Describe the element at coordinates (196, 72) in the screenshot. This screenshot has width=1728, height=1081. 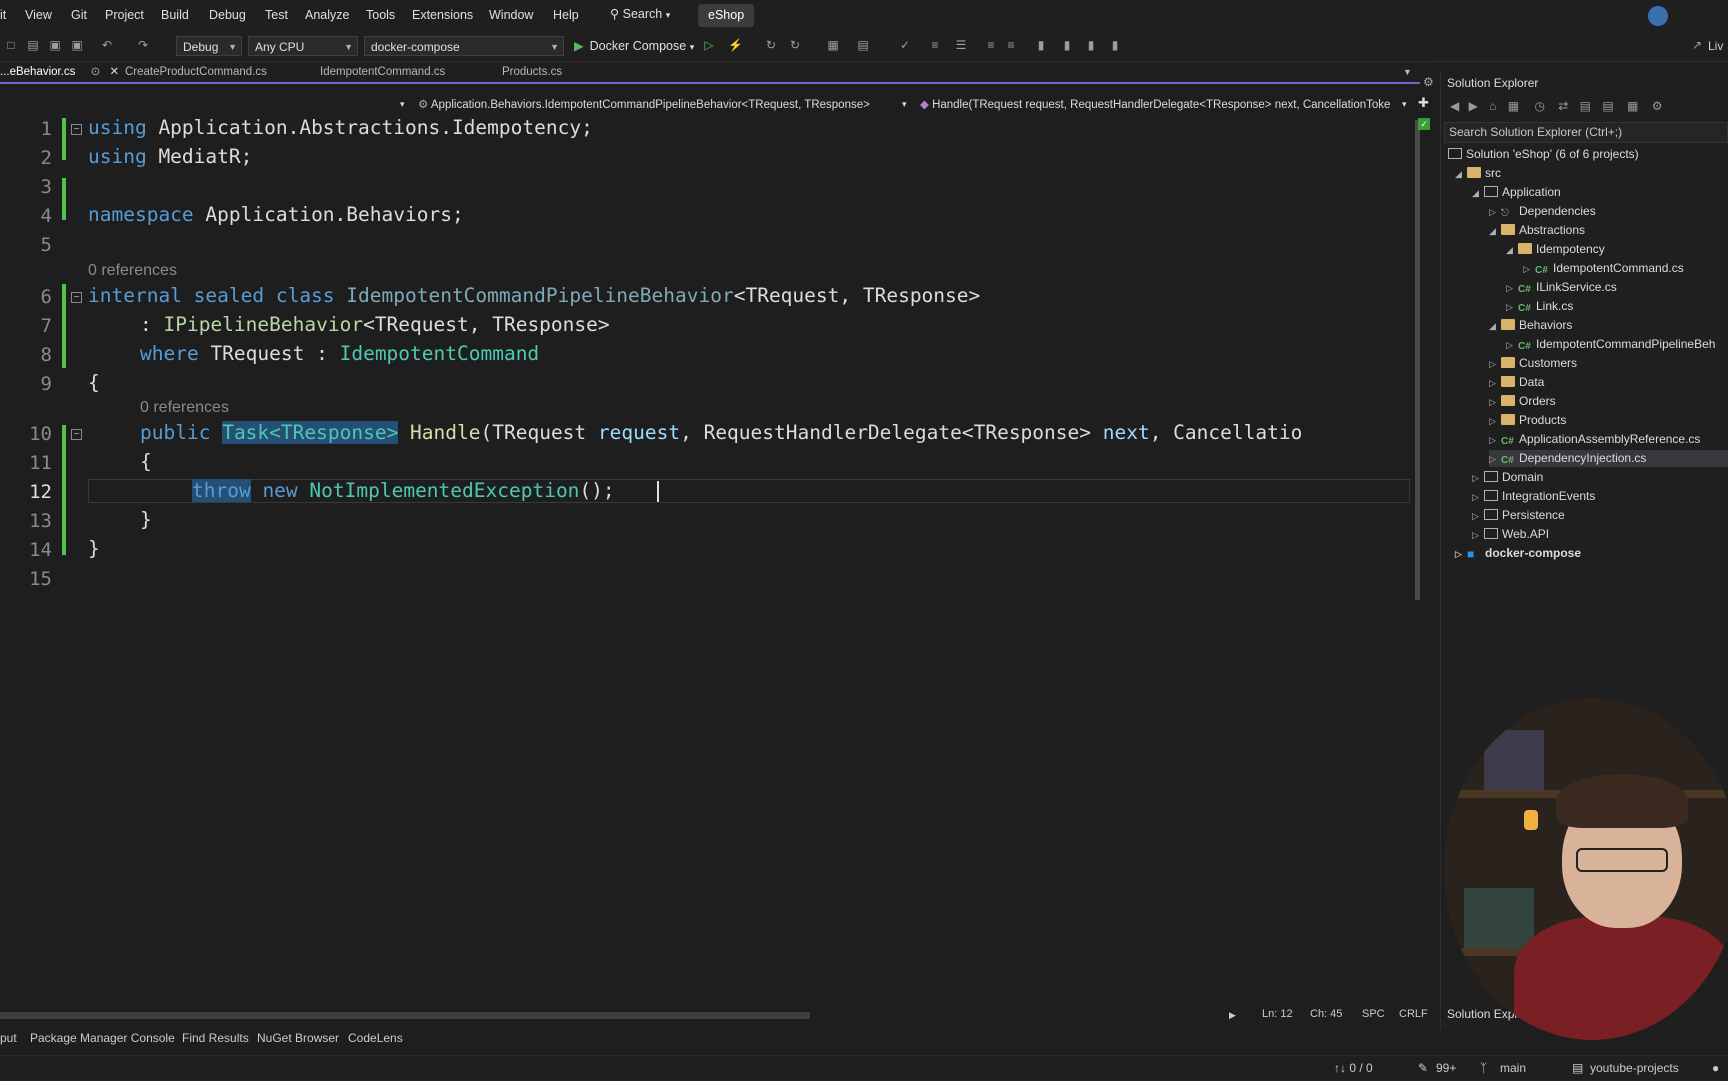
I see `tab-create-product-command: CreateProductCommand.cs` at that location.